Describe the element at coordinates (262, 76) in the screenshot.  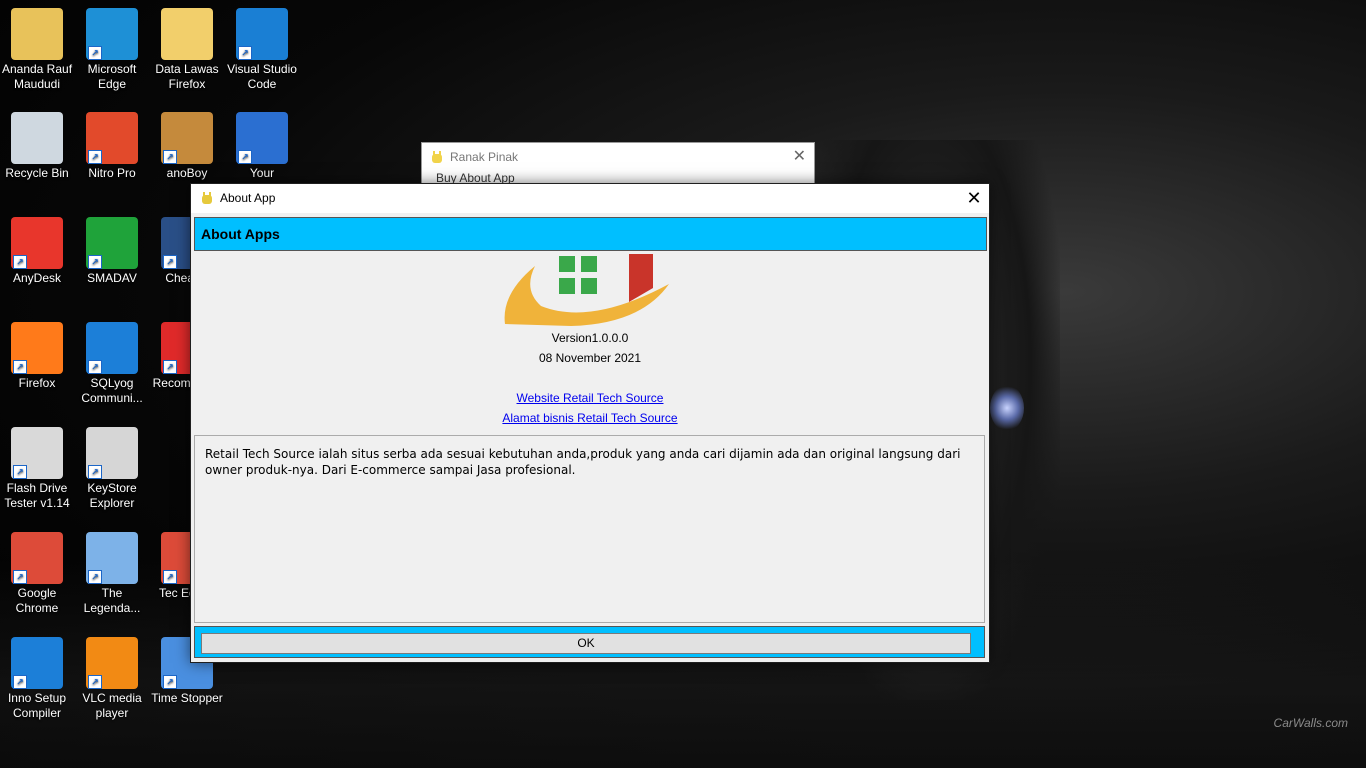
I see `desktop-icon-label: Visual Studio Code` at that location.